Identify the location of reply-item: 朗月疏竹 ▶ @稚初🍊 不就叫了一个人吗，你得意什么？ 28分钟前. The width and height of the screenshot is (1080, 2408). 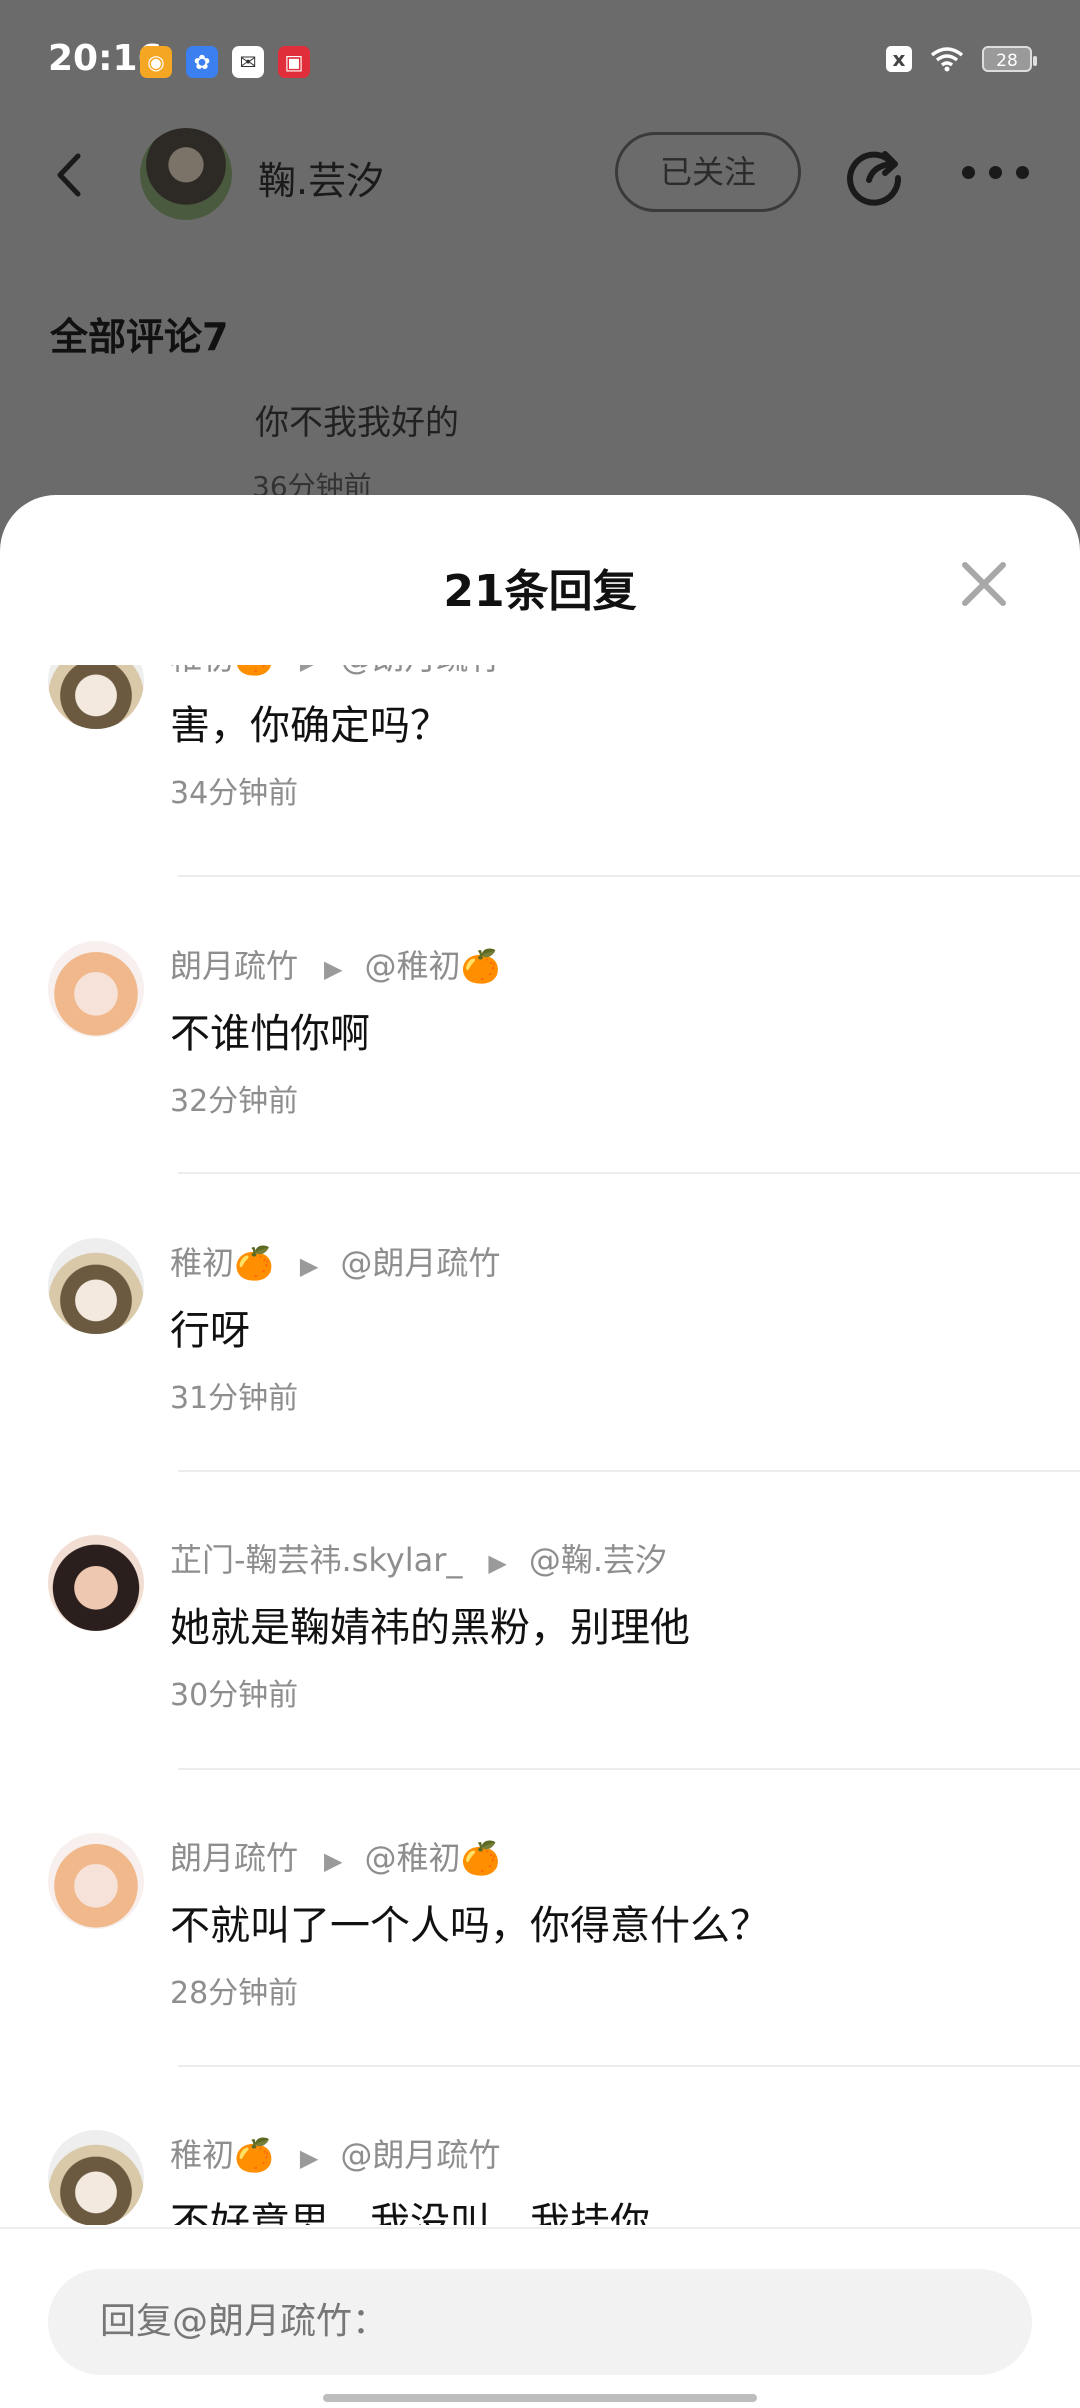
(540, 1982).